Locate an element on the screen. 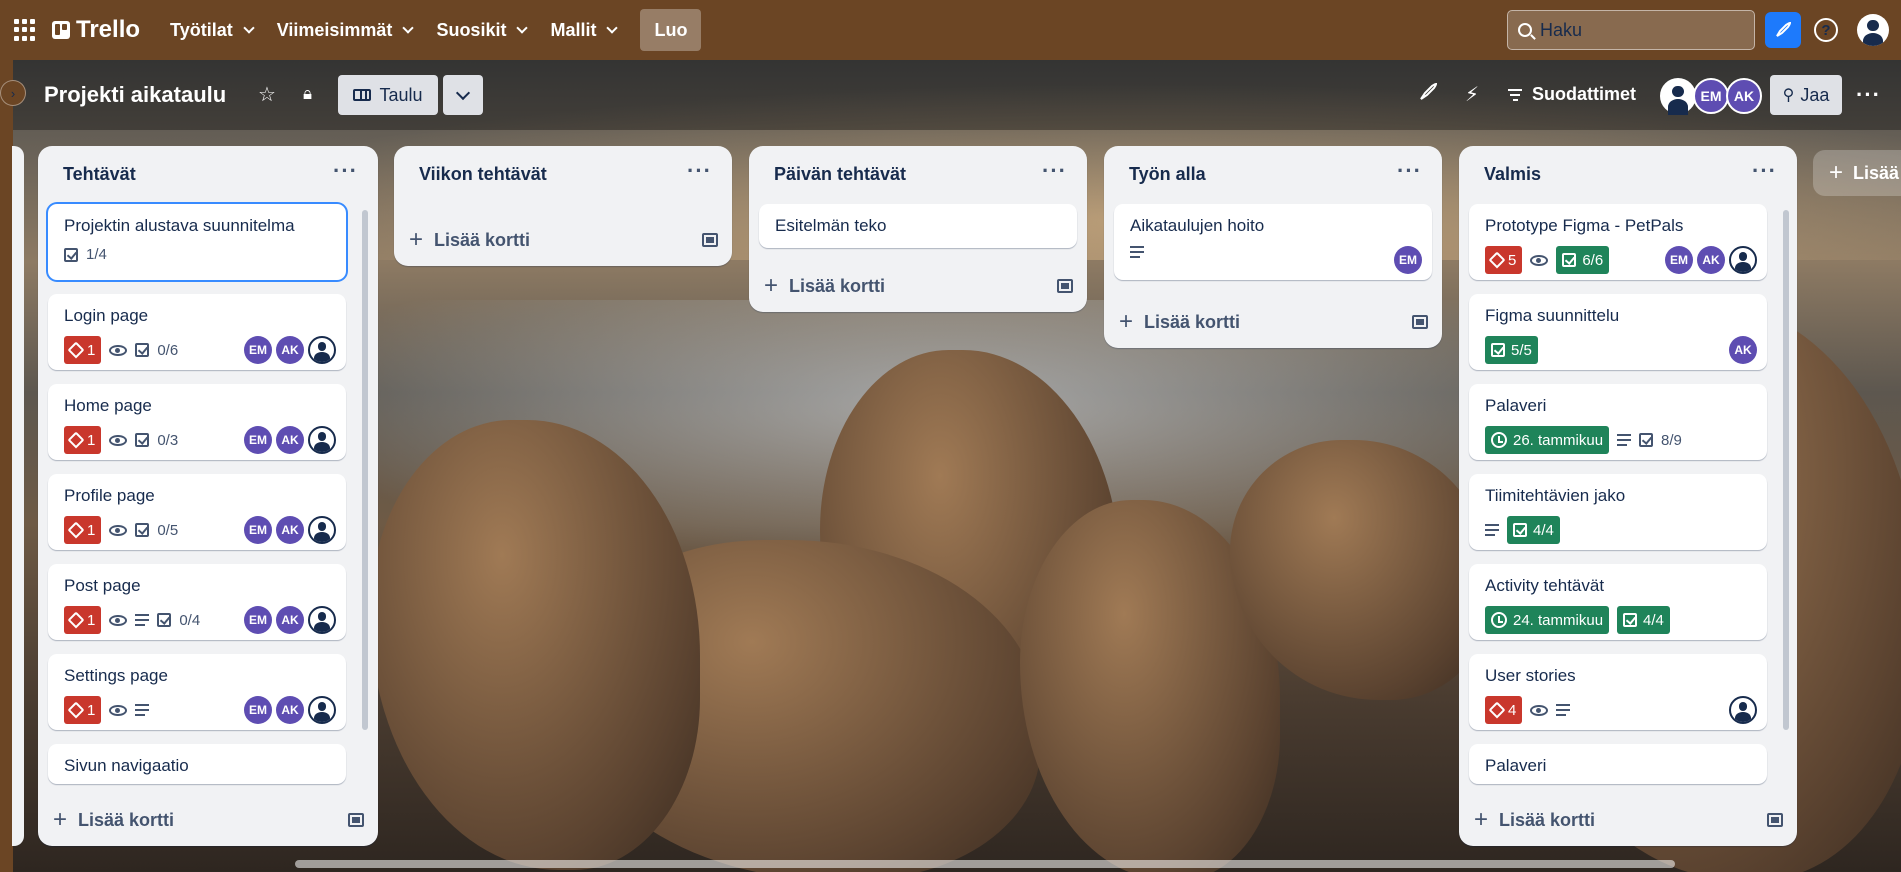  card: Activity tehtävät 24. tammikuu 4/4 is located at coordinates (1618, 602).